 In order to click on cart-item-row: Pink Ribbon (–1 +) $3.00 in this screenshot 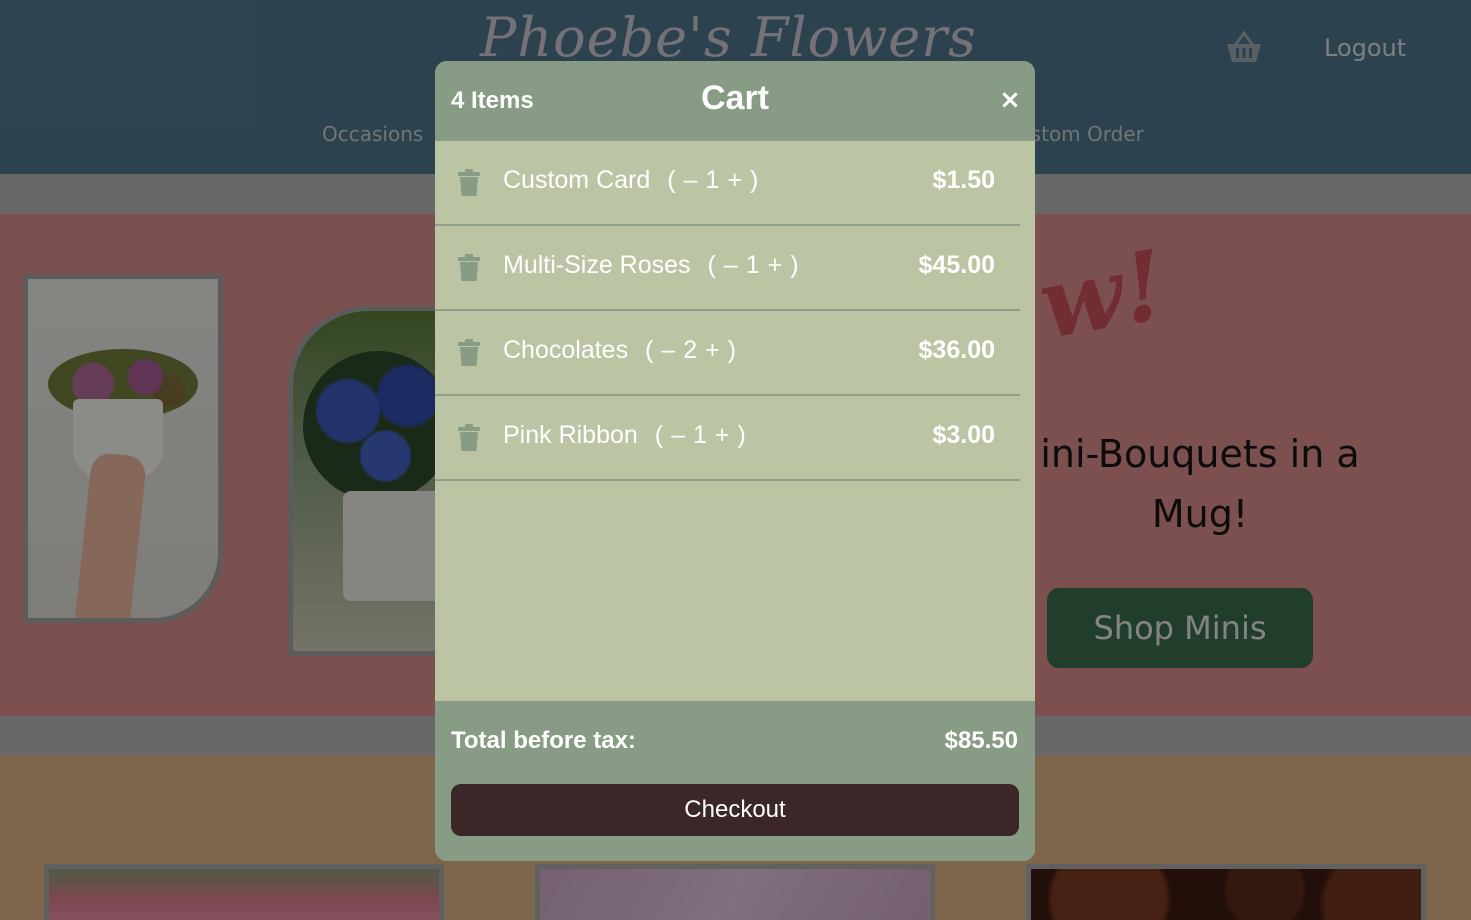, I will do `click(727, 438)`.